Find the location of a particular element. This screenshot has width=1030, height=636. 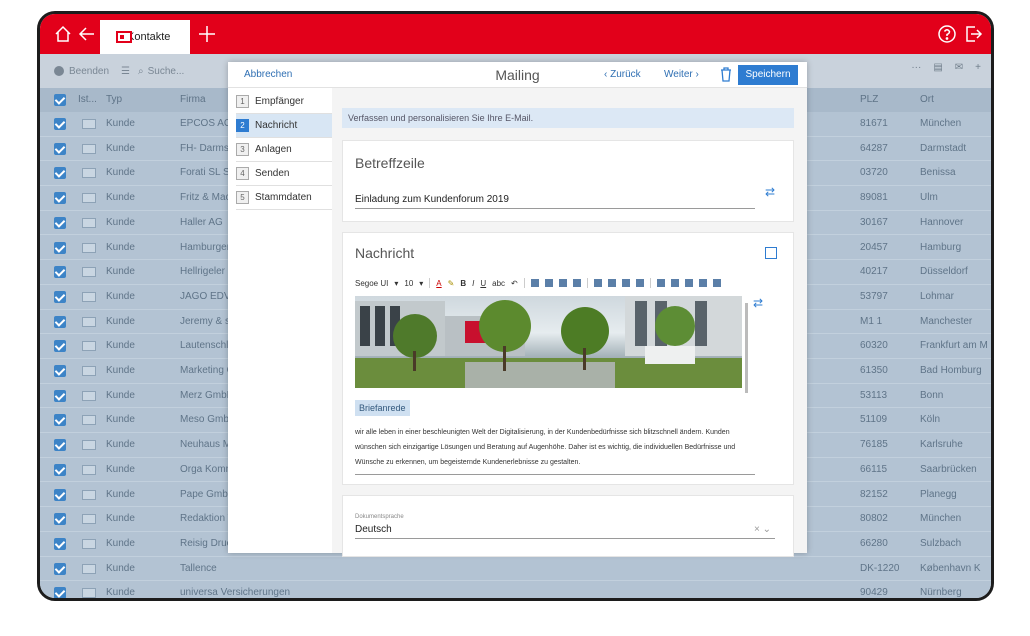

cell-ort: München is located at coordinates (941, 519).